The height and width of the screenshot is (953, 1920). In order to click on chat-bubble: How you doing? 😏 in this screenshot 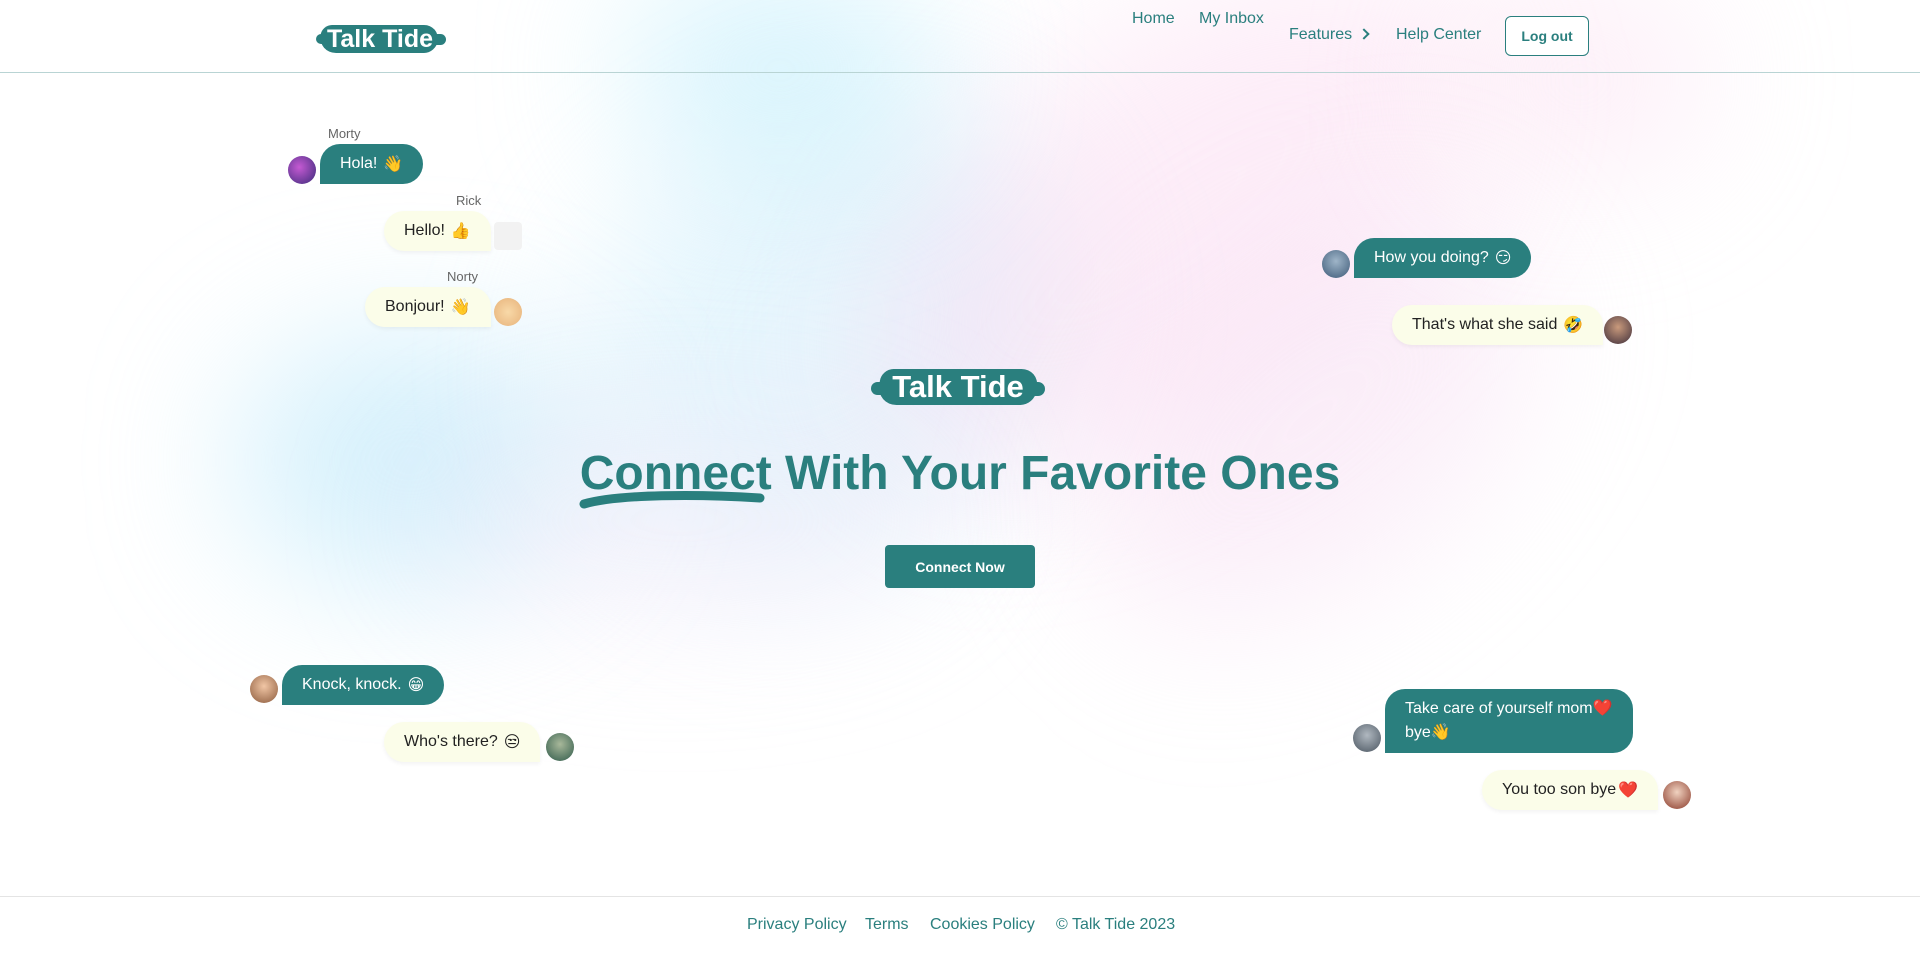, I will do `click(1443, 258)`.